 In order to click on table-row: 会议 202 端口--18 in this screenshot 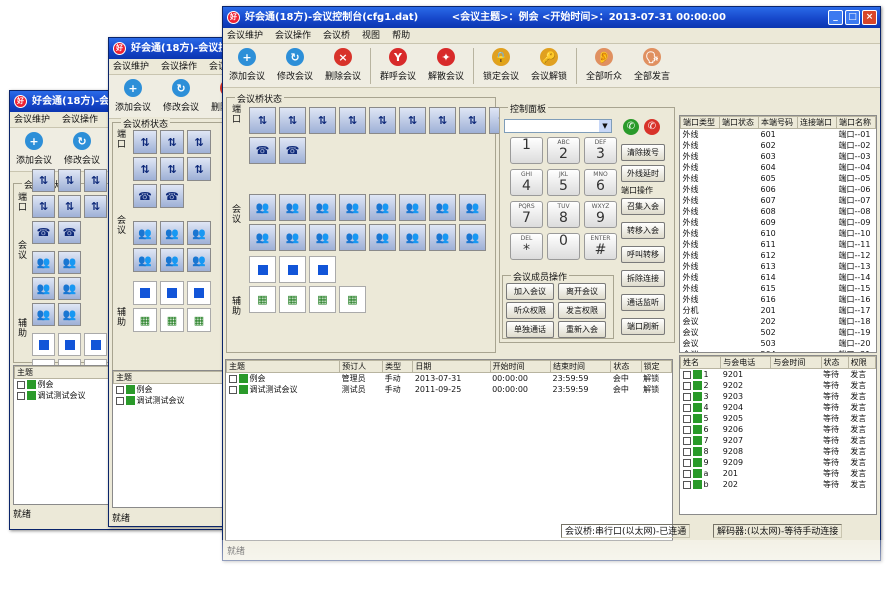, I will do `click(778, 321)`.